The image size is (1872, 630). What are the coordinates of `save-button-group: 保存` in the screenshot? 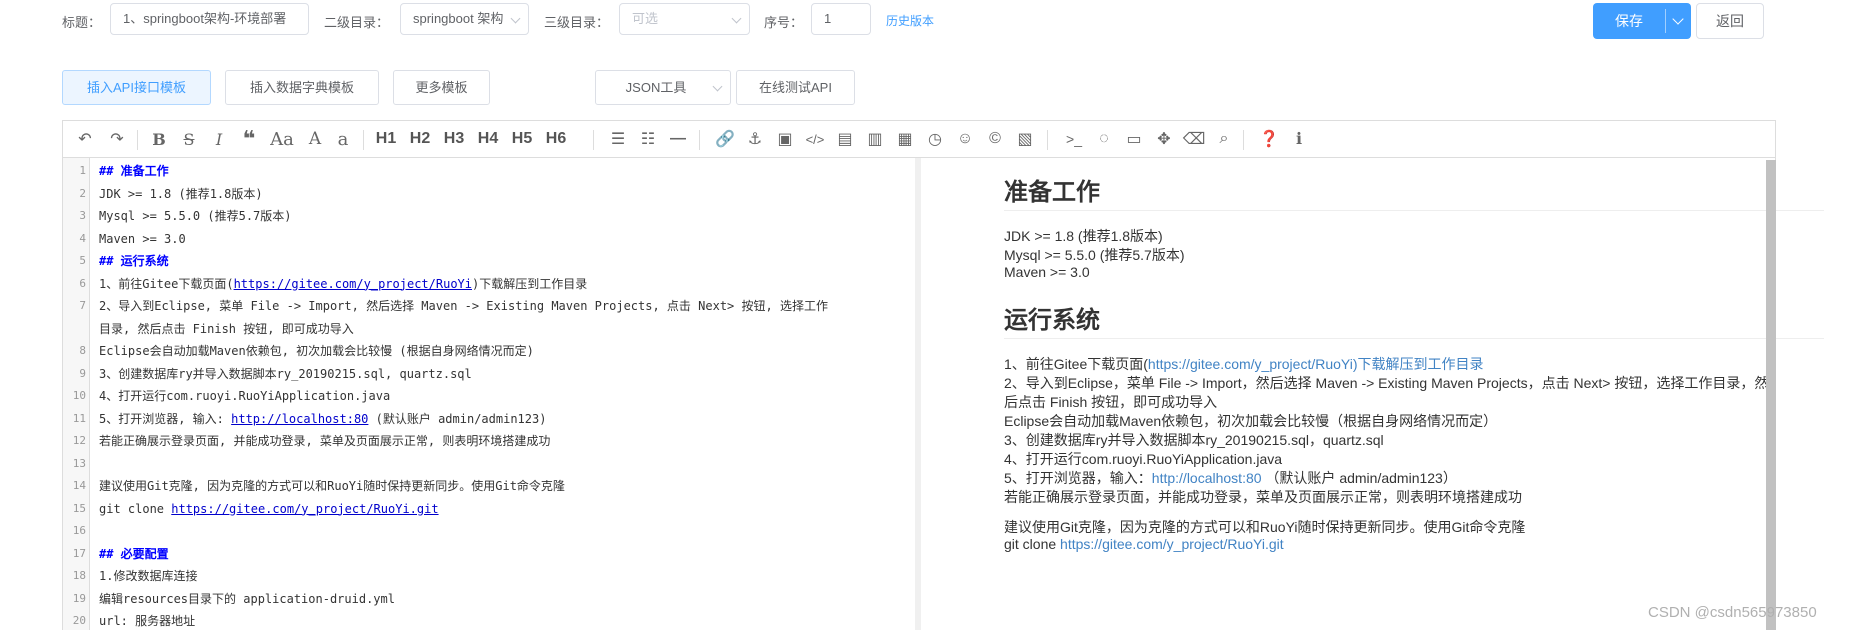 It's located at (1642, 21).